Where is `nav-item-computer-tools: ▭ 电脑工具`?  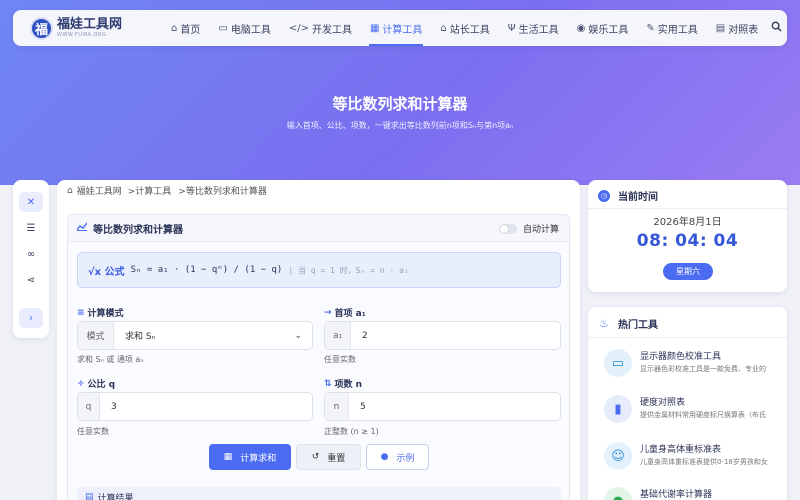 nav-item-computer-tools: ▭ 电脑工具 is located at coordinates (244, 28).